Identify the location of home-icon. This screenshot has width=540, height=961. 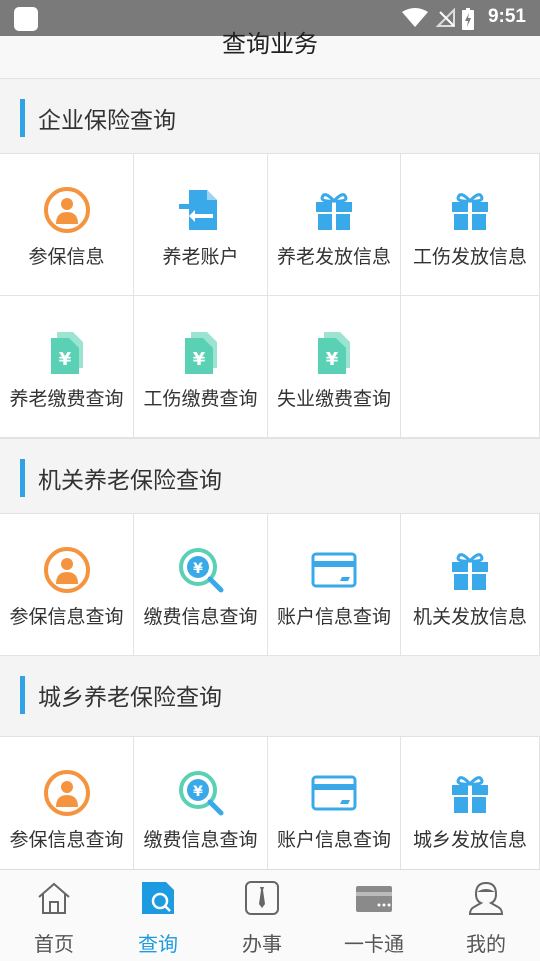
(54, 898).